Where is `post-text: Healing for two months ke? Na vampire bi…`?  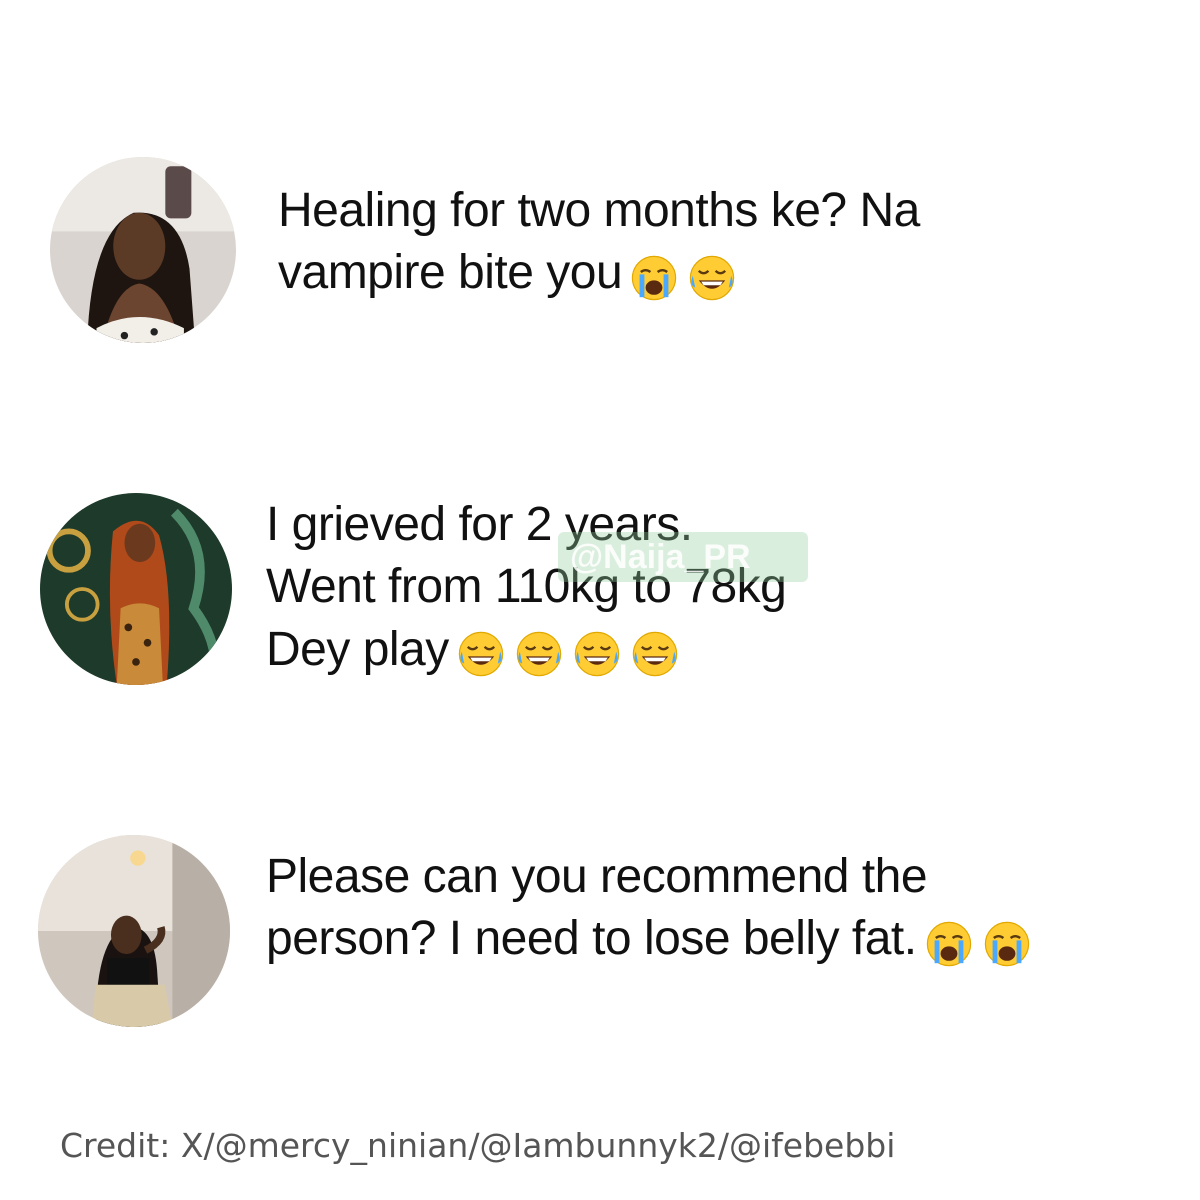
post-text: Healing for two months ke? Na vampire bi… is located at coordinates (599, 243).